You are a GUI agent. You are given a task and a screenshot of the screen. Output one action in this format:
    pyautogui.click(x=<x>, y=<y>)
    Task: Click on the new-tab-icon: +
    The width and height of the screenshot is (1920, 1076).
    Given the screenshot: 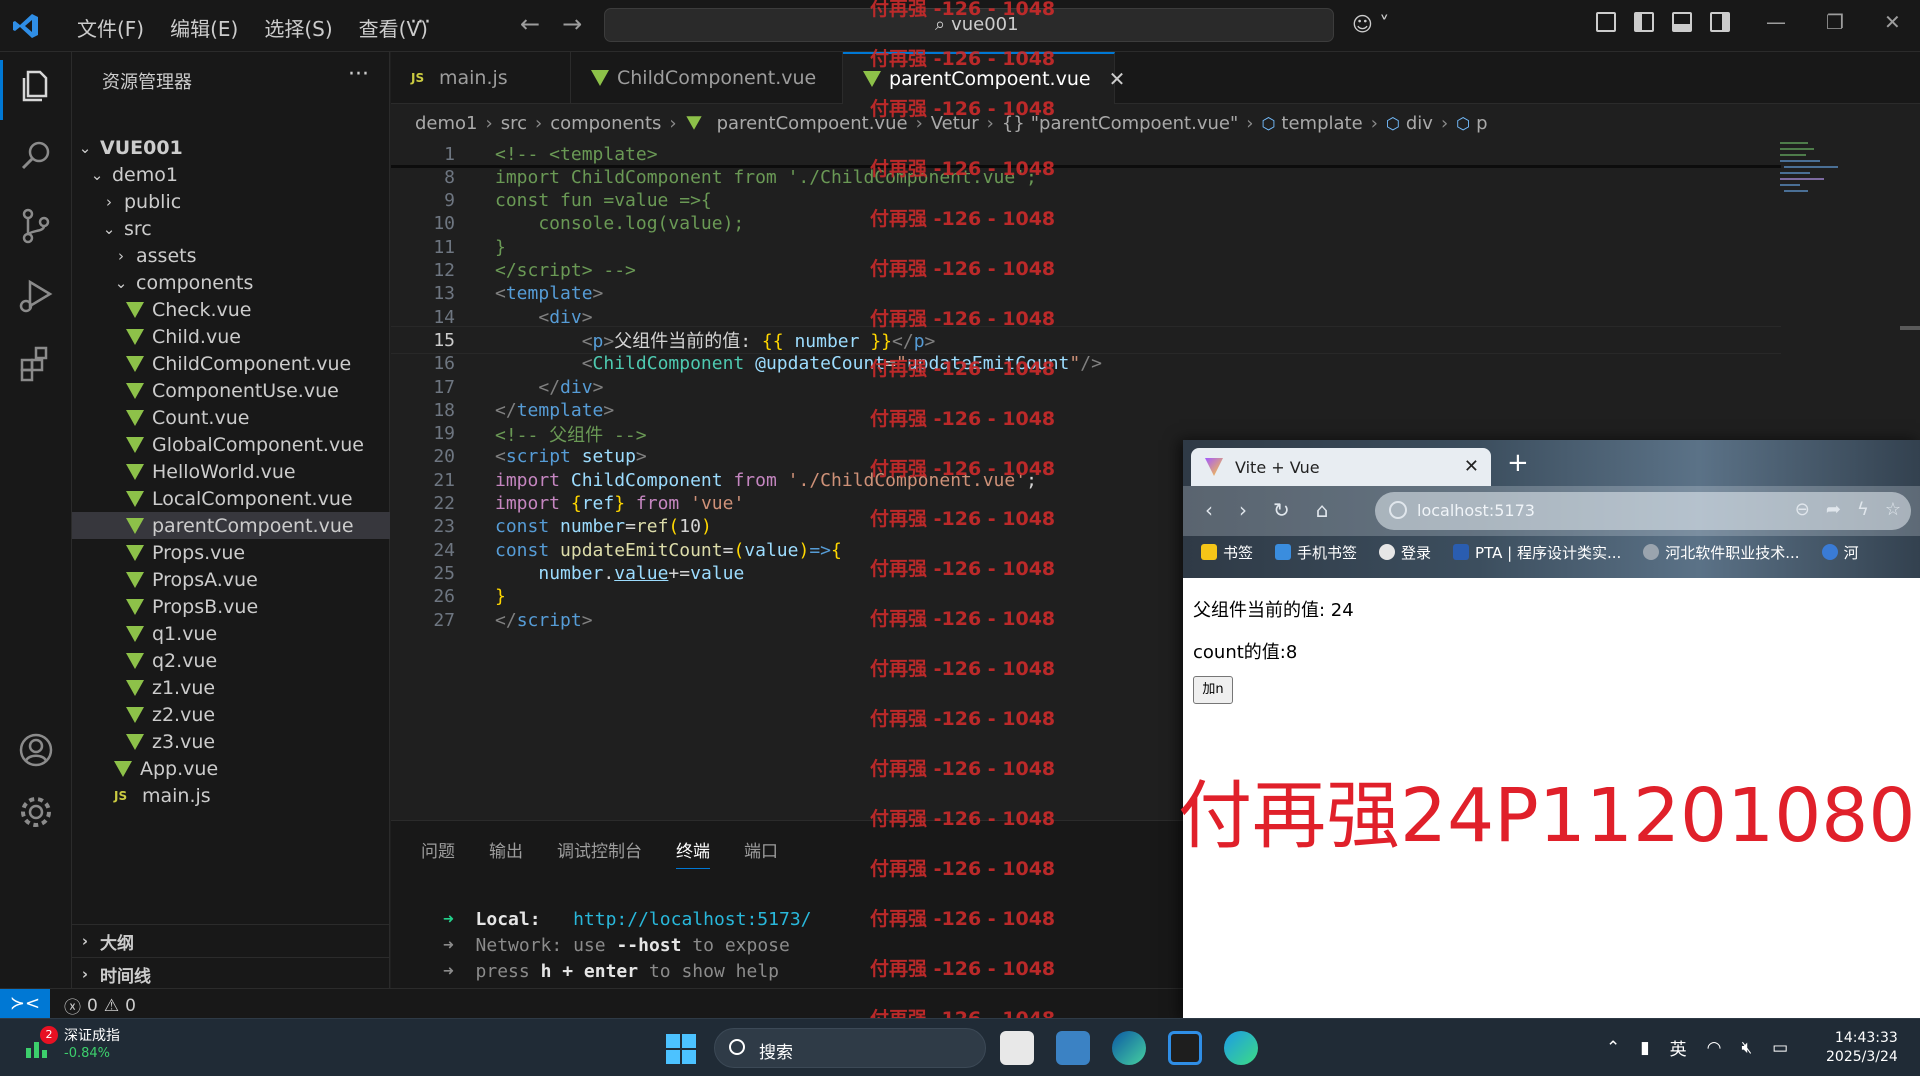 What is the action you would take?
    pyautogui.click(x=1518, y=463)
    